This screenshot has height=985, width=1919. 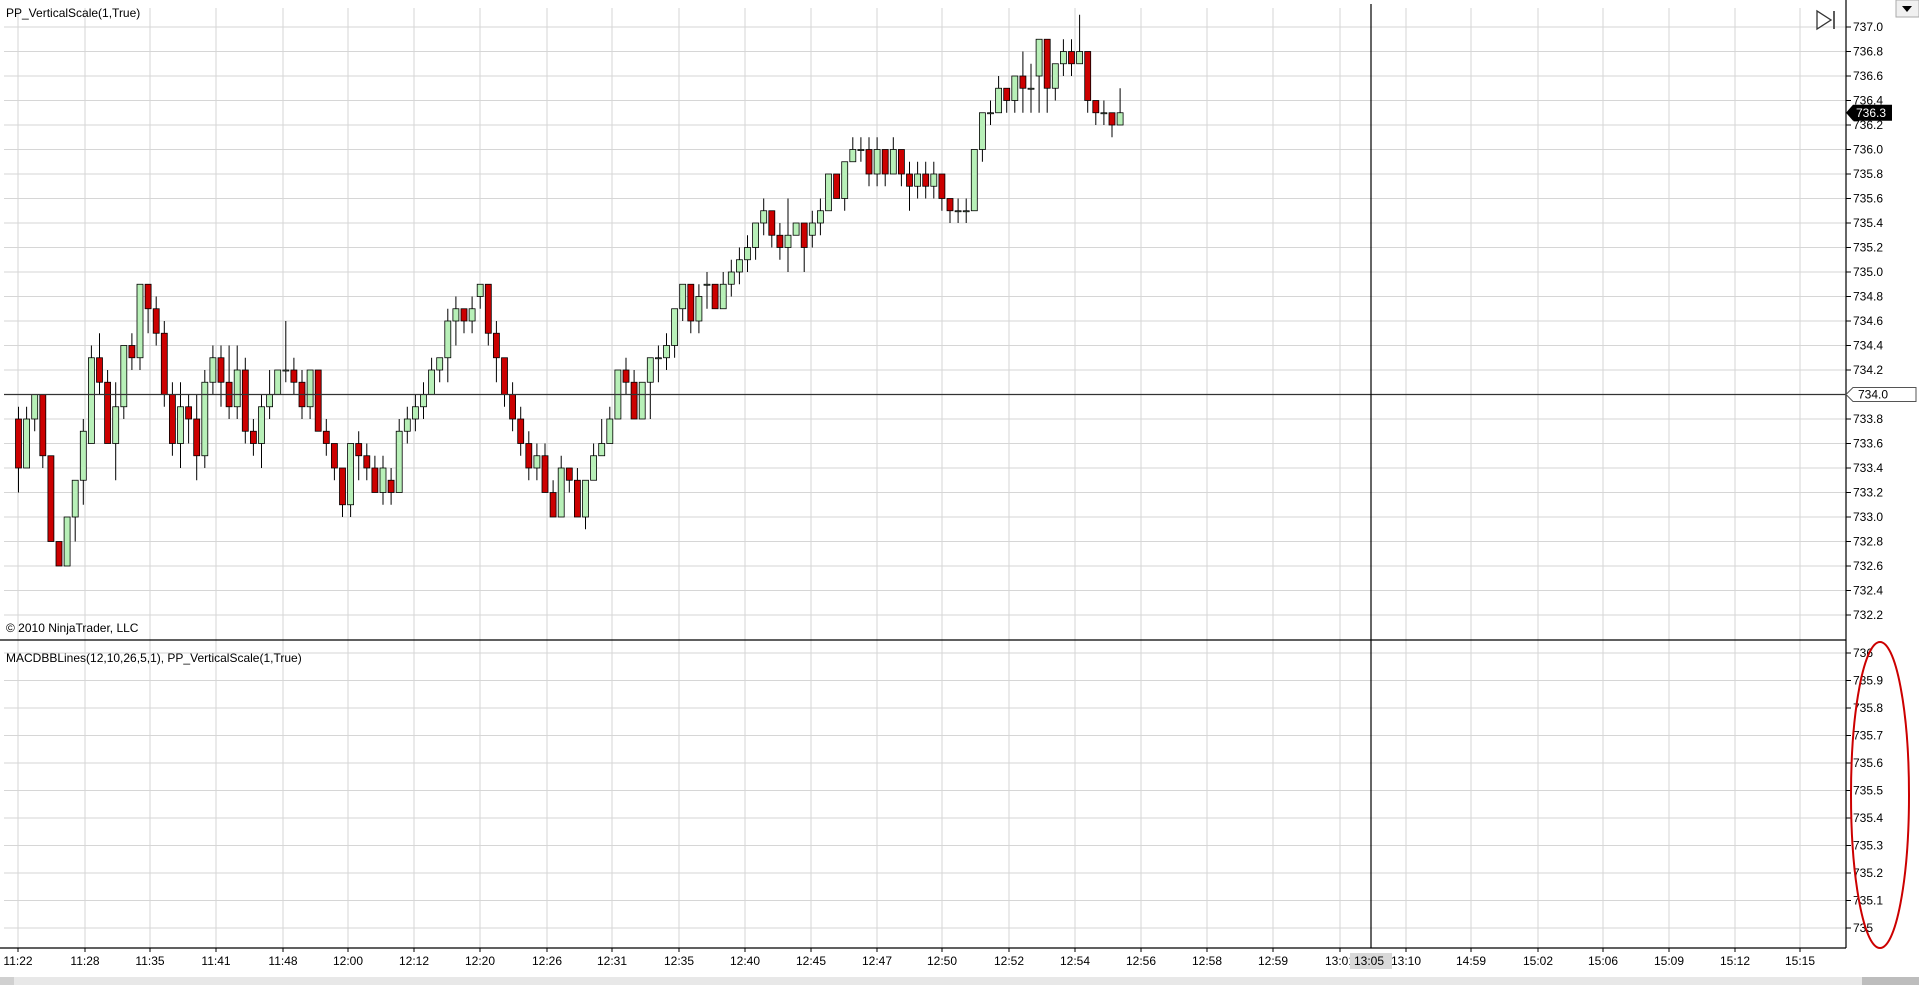 What do you see at coordinates (1868, 248) in the screenshot?
I see `price-tick-label: 735.2` at bounding box center [1868, 248].